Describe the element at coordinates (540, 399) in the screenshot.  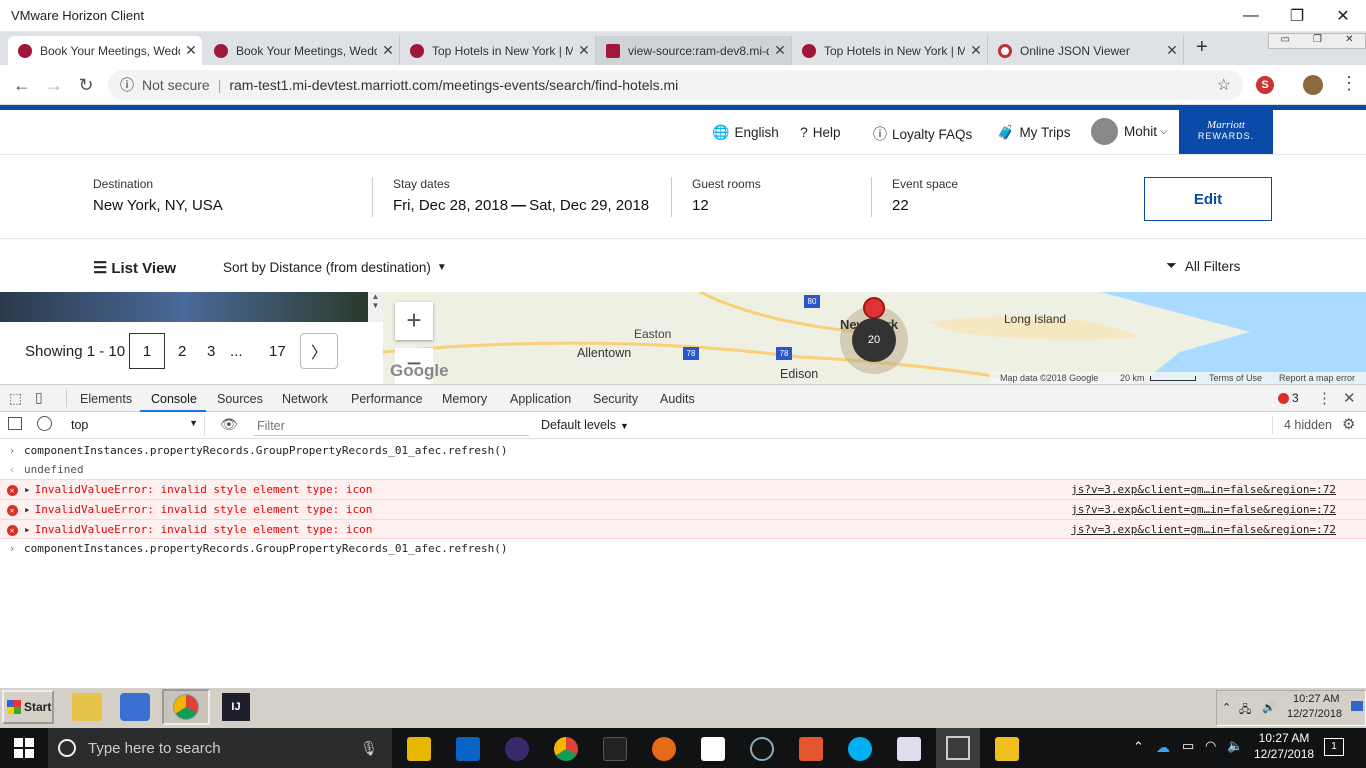
I see `tab-application: Application` at that location.